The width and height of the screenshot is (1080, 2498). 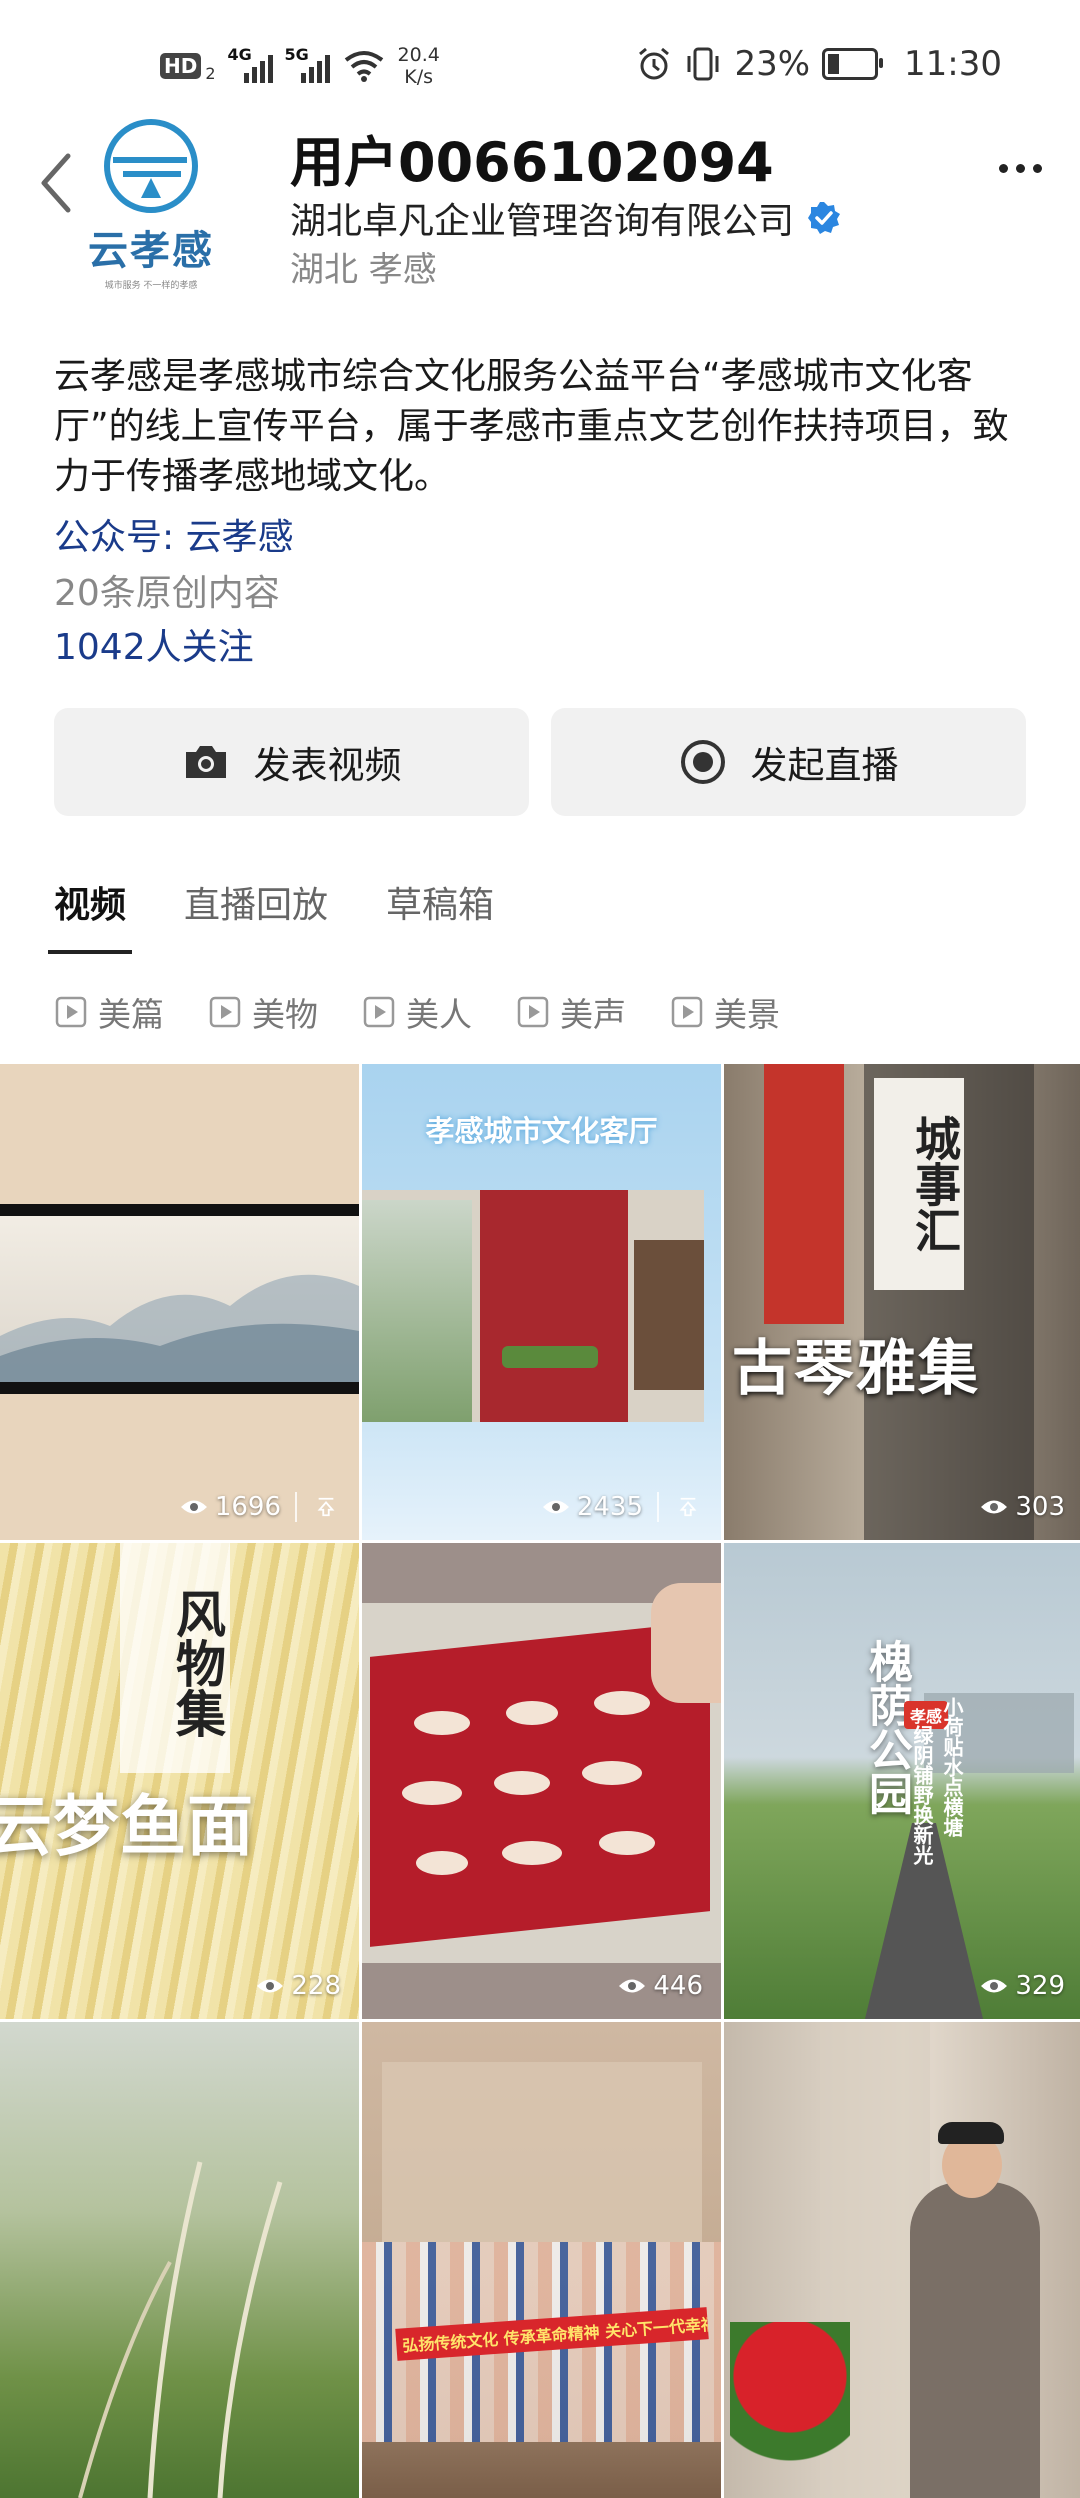 I want to click on avatar-logo: 云孝感 城市服务 不一样的孝感, so click(x=151, y=206).